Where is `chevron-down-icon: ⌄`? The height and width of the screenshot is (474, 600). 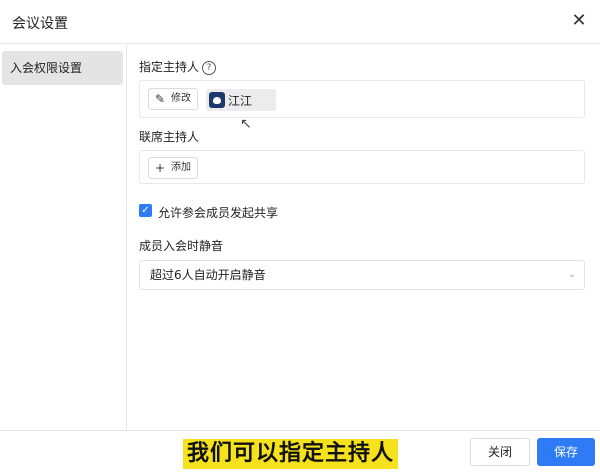 chevron-down-icon: ⌄ is located at coordinates (571, 274).